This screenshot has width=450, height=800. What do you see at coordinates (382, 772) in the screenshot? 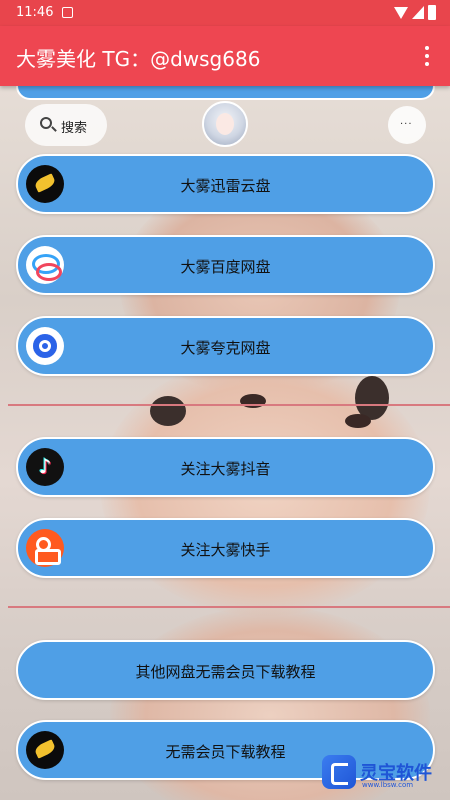
I see `watermark-logo: 灵宝软件 www.lbsw.com` at bounding box center [382, 772].